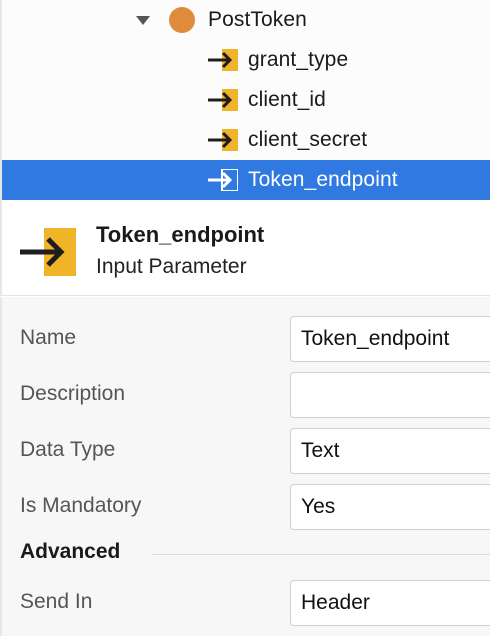  What do you see at coordinates (390, 507) in the screenshot?
I see `is-mandatory-select: Yes` at bounding box center [390, 507].